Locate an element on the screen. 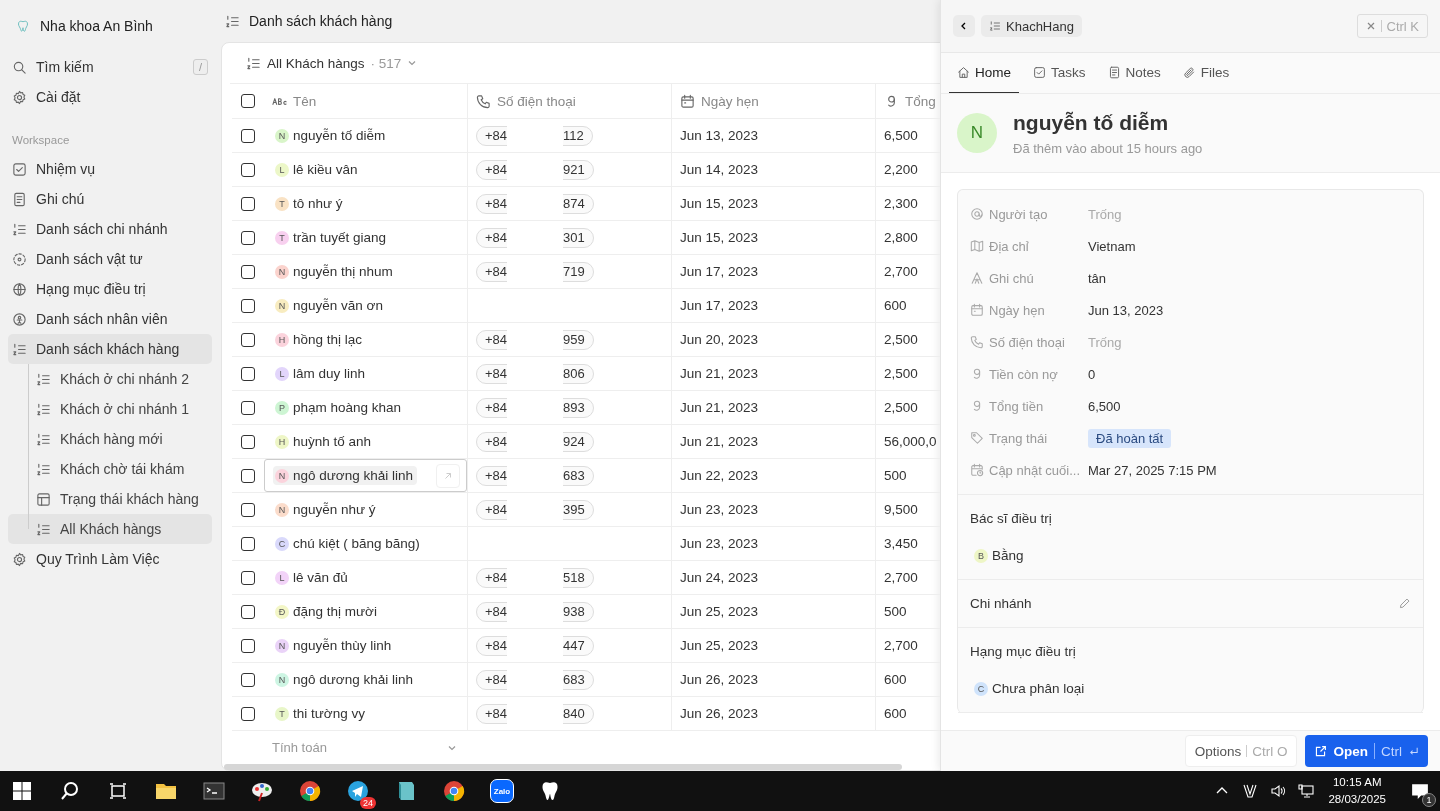 This screenshot has width=1440, height=811. name-cell: L lê văn đủ is located at coordinates (365, 577).